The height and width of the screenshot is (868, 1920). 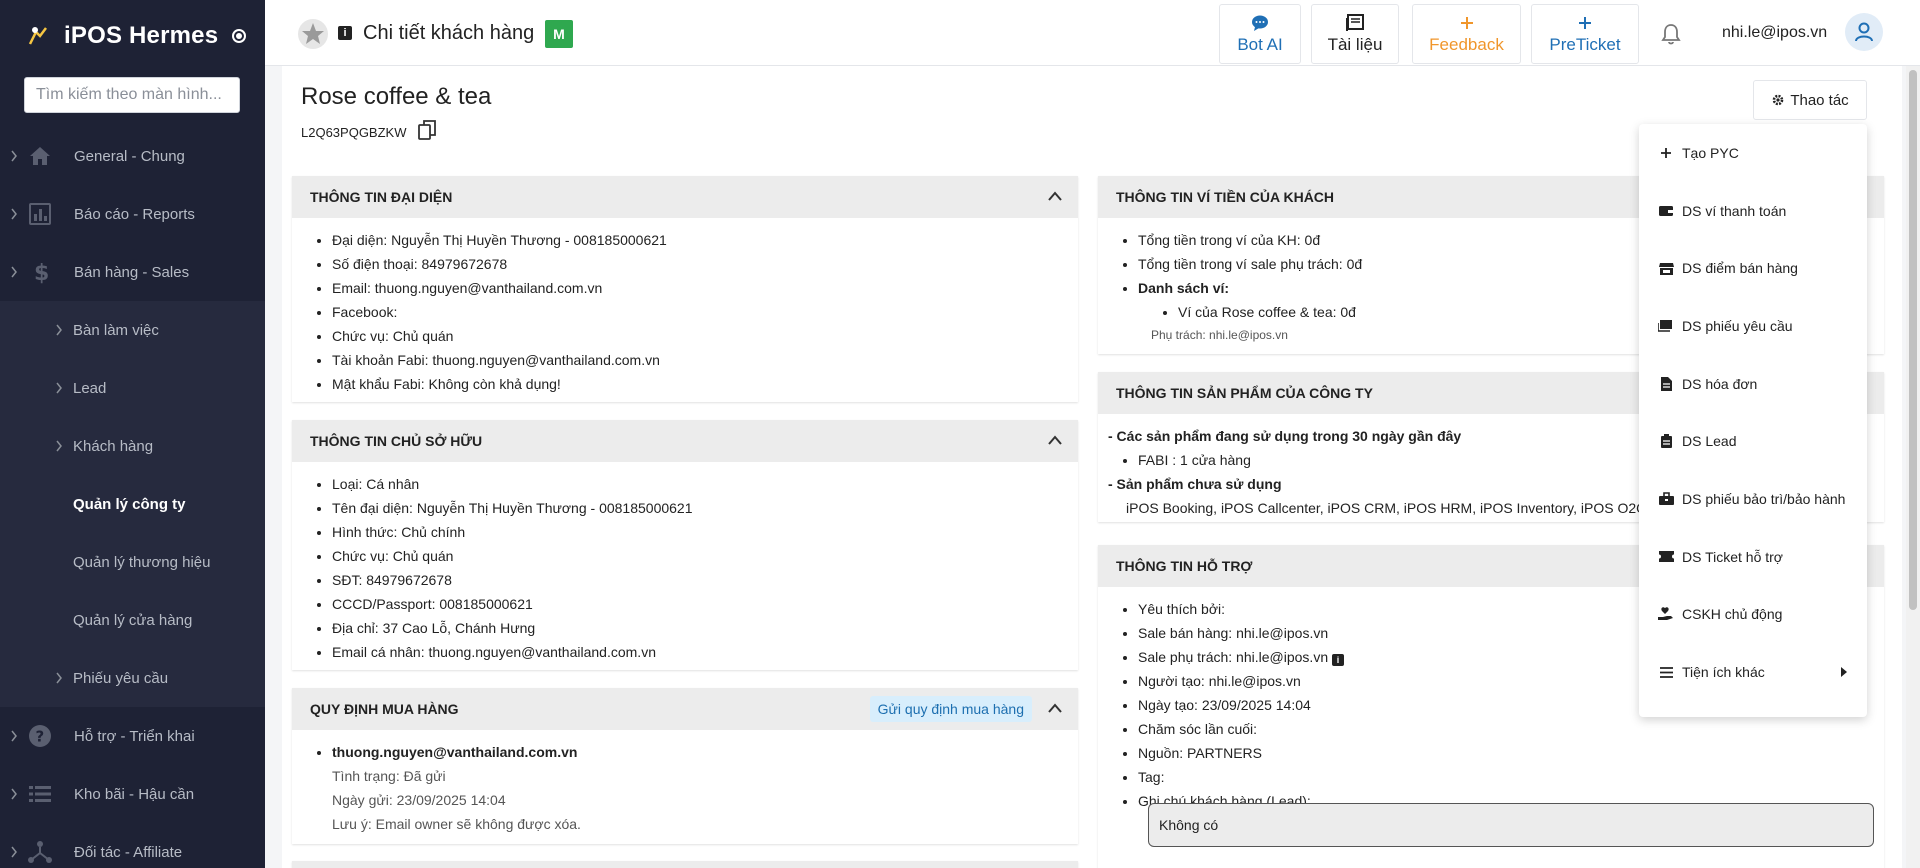 I want to click on star-icon, so click(x=313, y=34).